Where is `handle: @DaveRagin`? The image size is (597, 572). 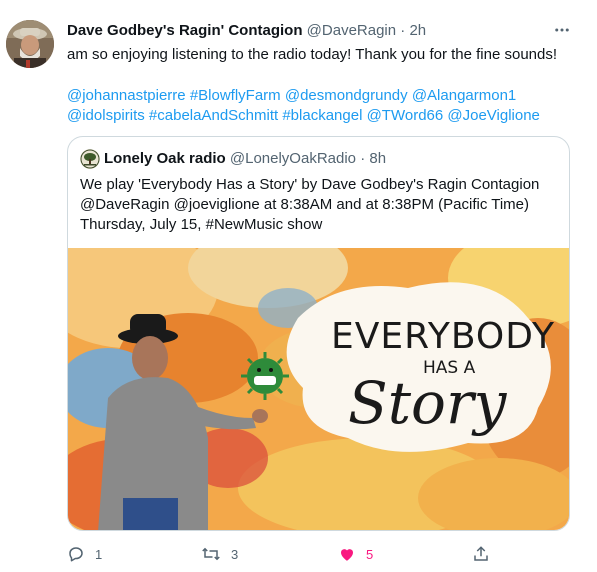
handle: @DaveRagin is located at coordinates (351, 30).